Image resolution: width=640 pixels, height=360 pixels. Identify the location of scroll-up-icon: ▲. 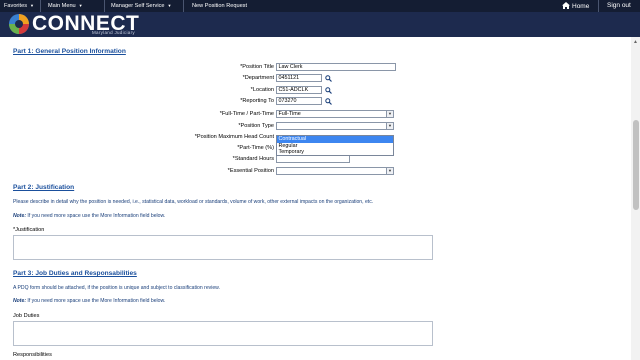
(635, 42).